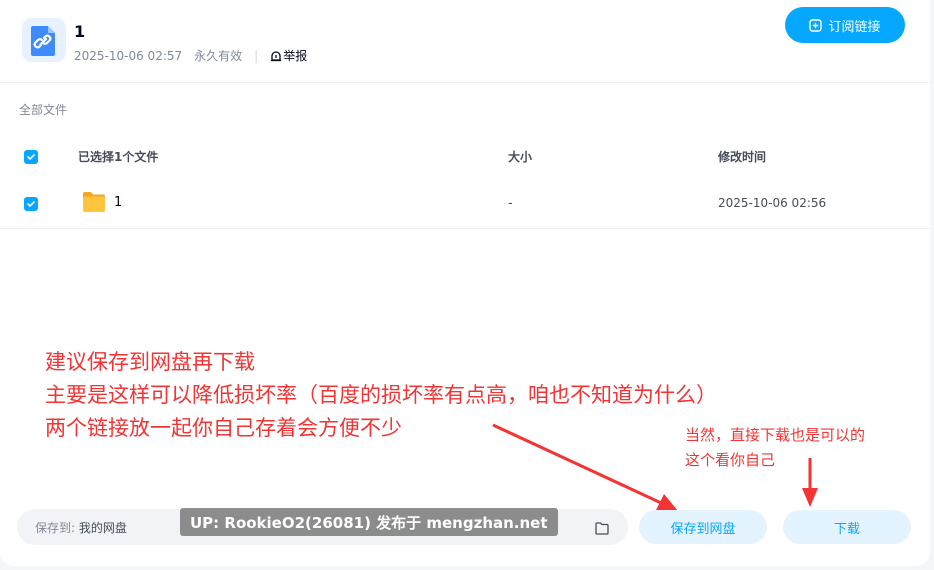  I want to click on select-all-checkbox, so click(31, 157).